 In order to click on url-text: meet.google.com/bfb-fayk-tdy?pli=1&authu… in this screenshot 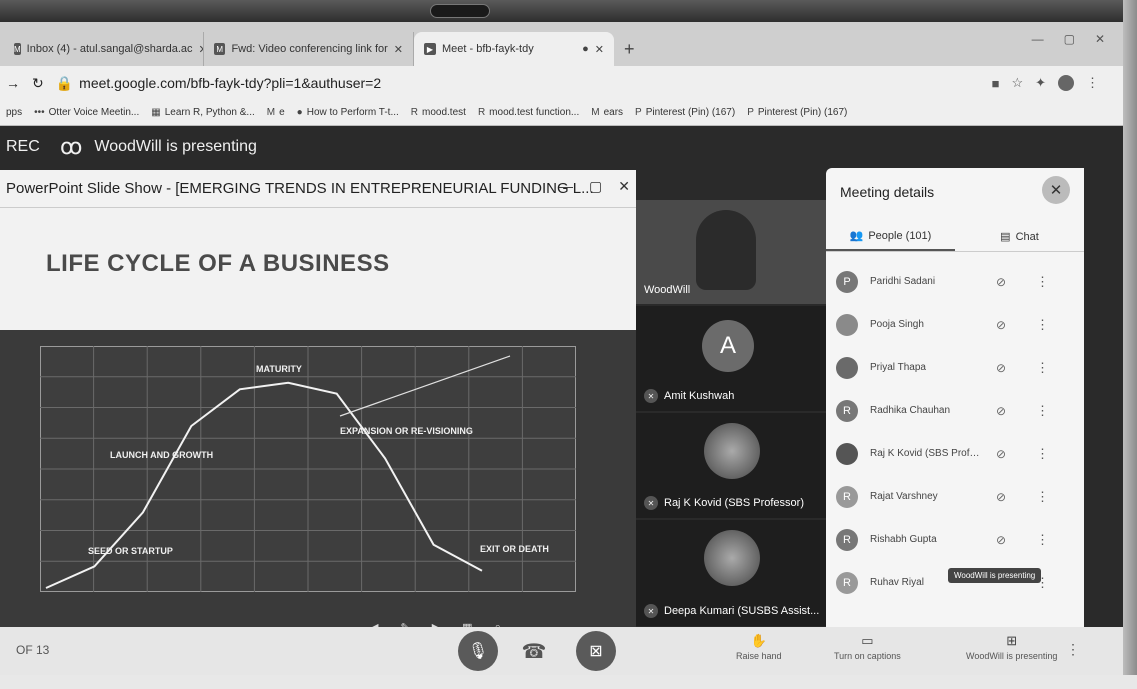, I will do `click(230, 83)`.